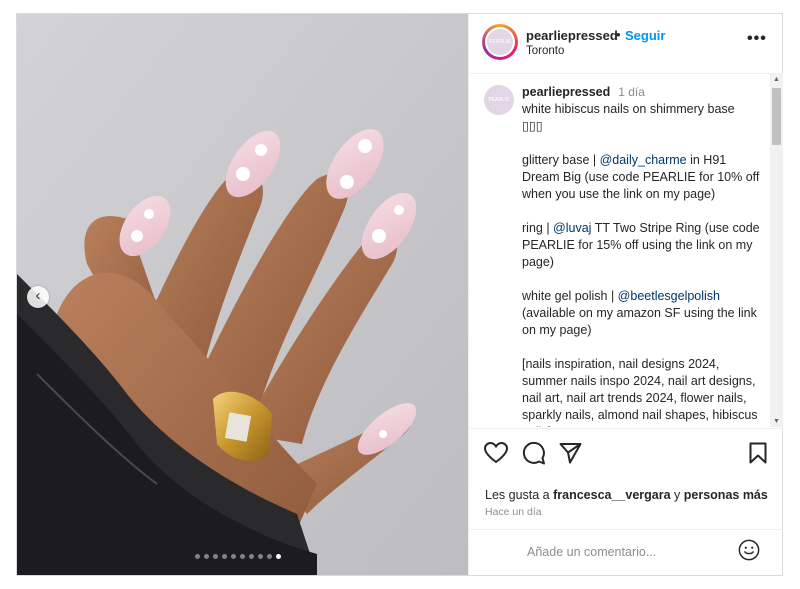 The height and width of the screenshot is (589, 800). Describe the element at coordinates (669, 296) in the screenshot. I see `mention-link: @beetlesgelpolish` at that location.